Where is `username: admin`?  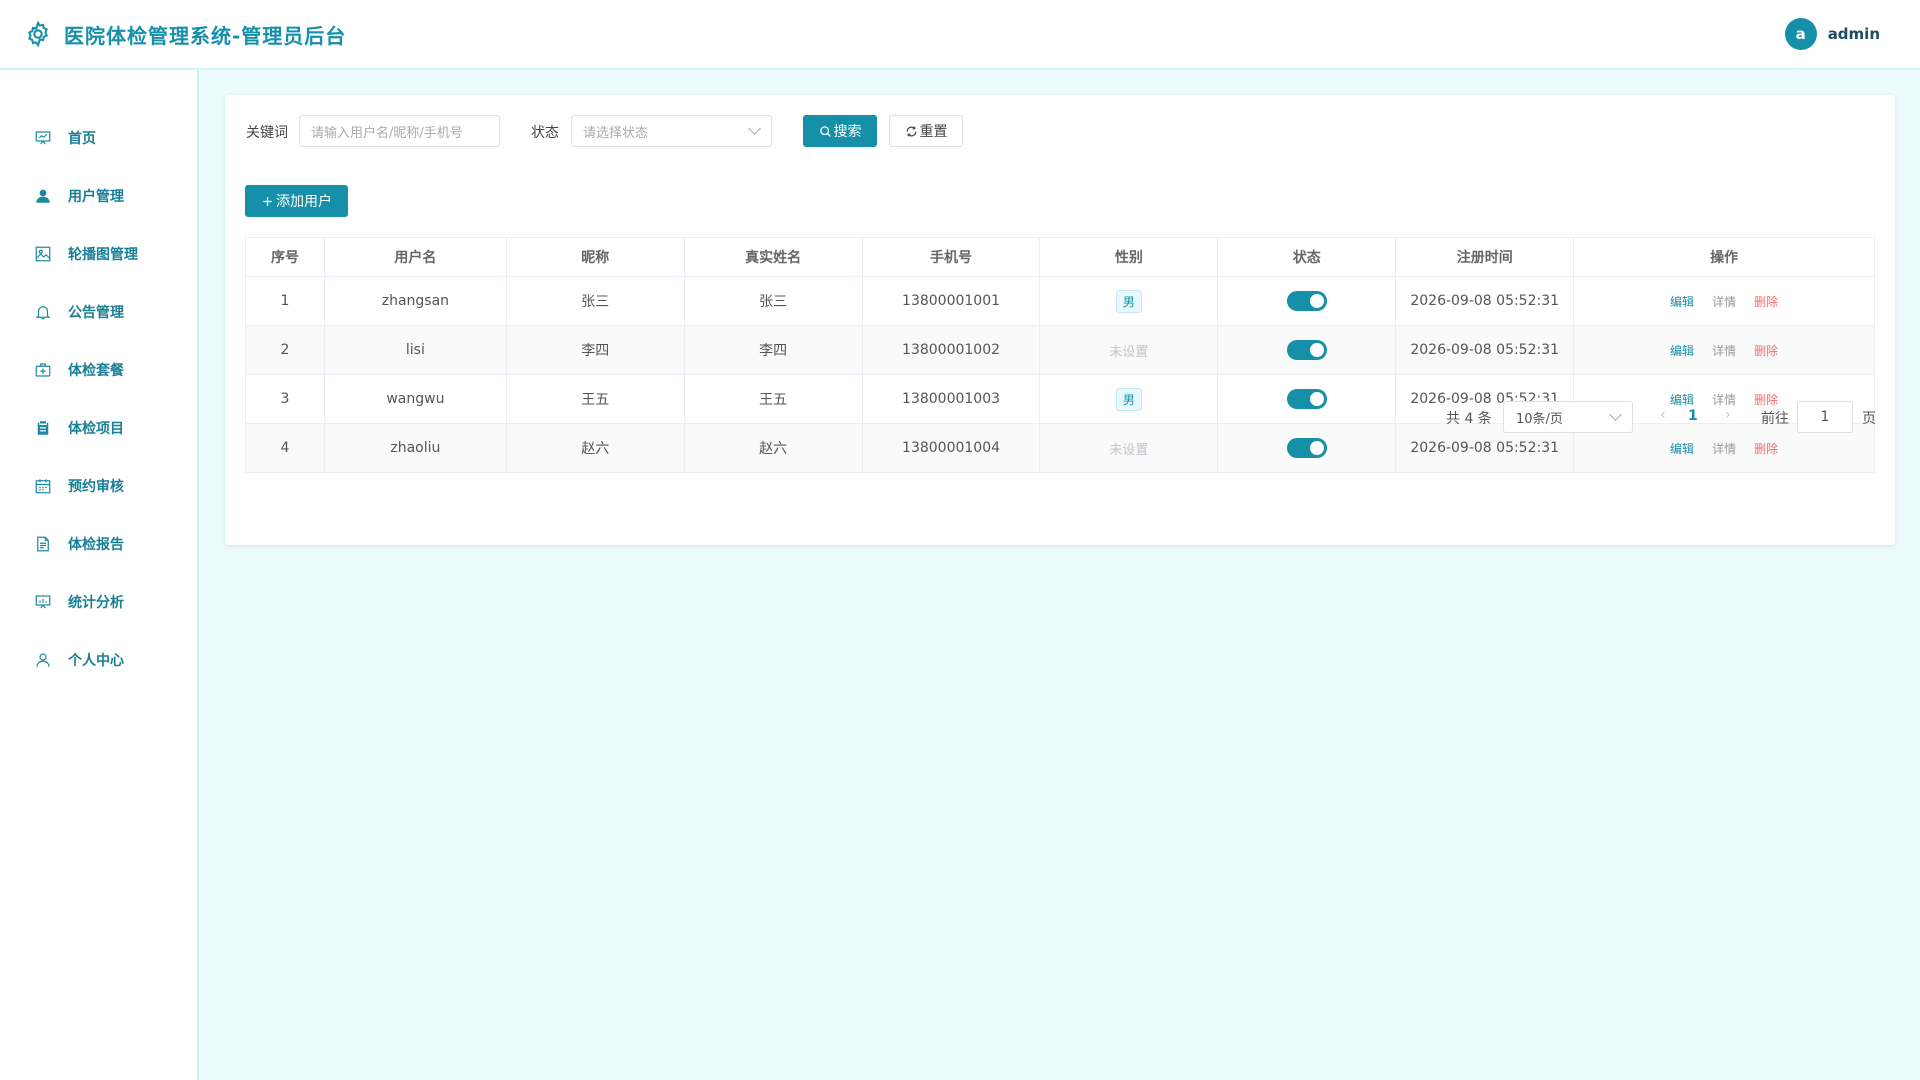 username: admin is located at coordinates (1854, 34).